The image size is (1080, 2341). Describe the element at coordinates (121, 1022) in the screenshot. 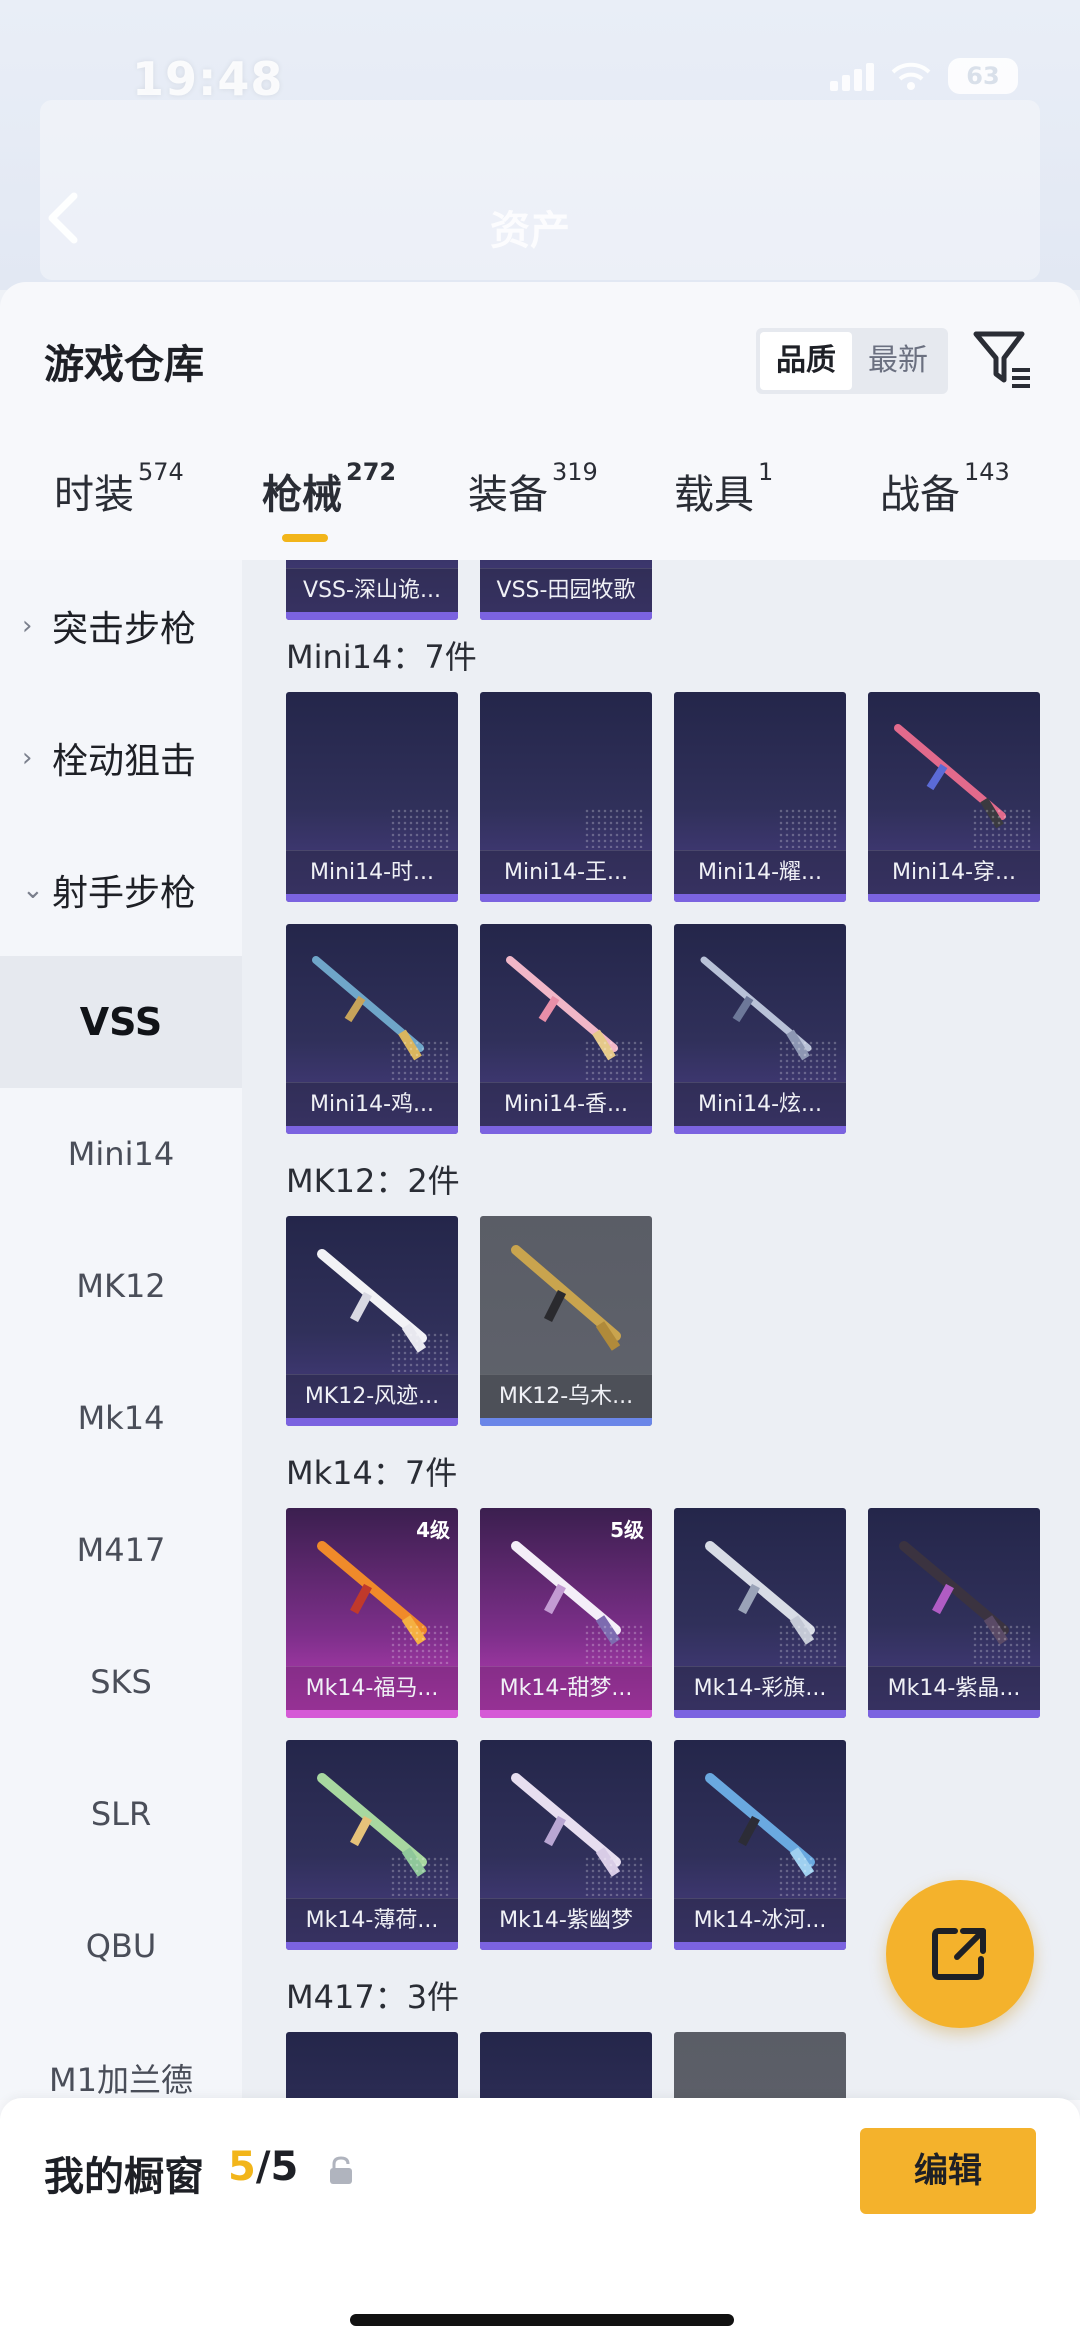

I see `subcategory-vss: VSS` at that location.